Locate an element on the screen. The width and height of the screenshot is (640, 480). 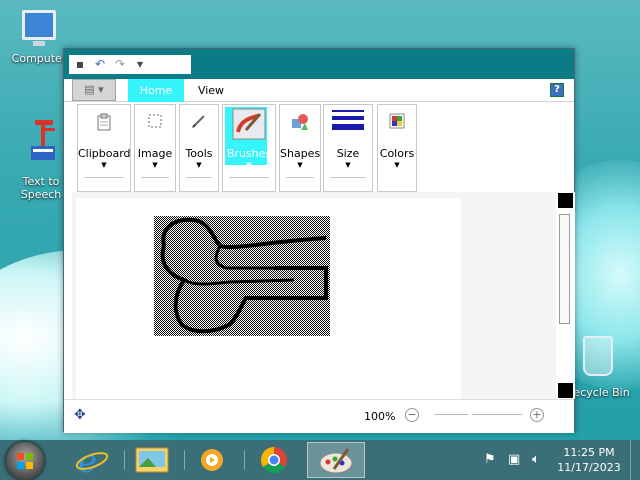
scroll-down-button is located at coordinates (565, 390).